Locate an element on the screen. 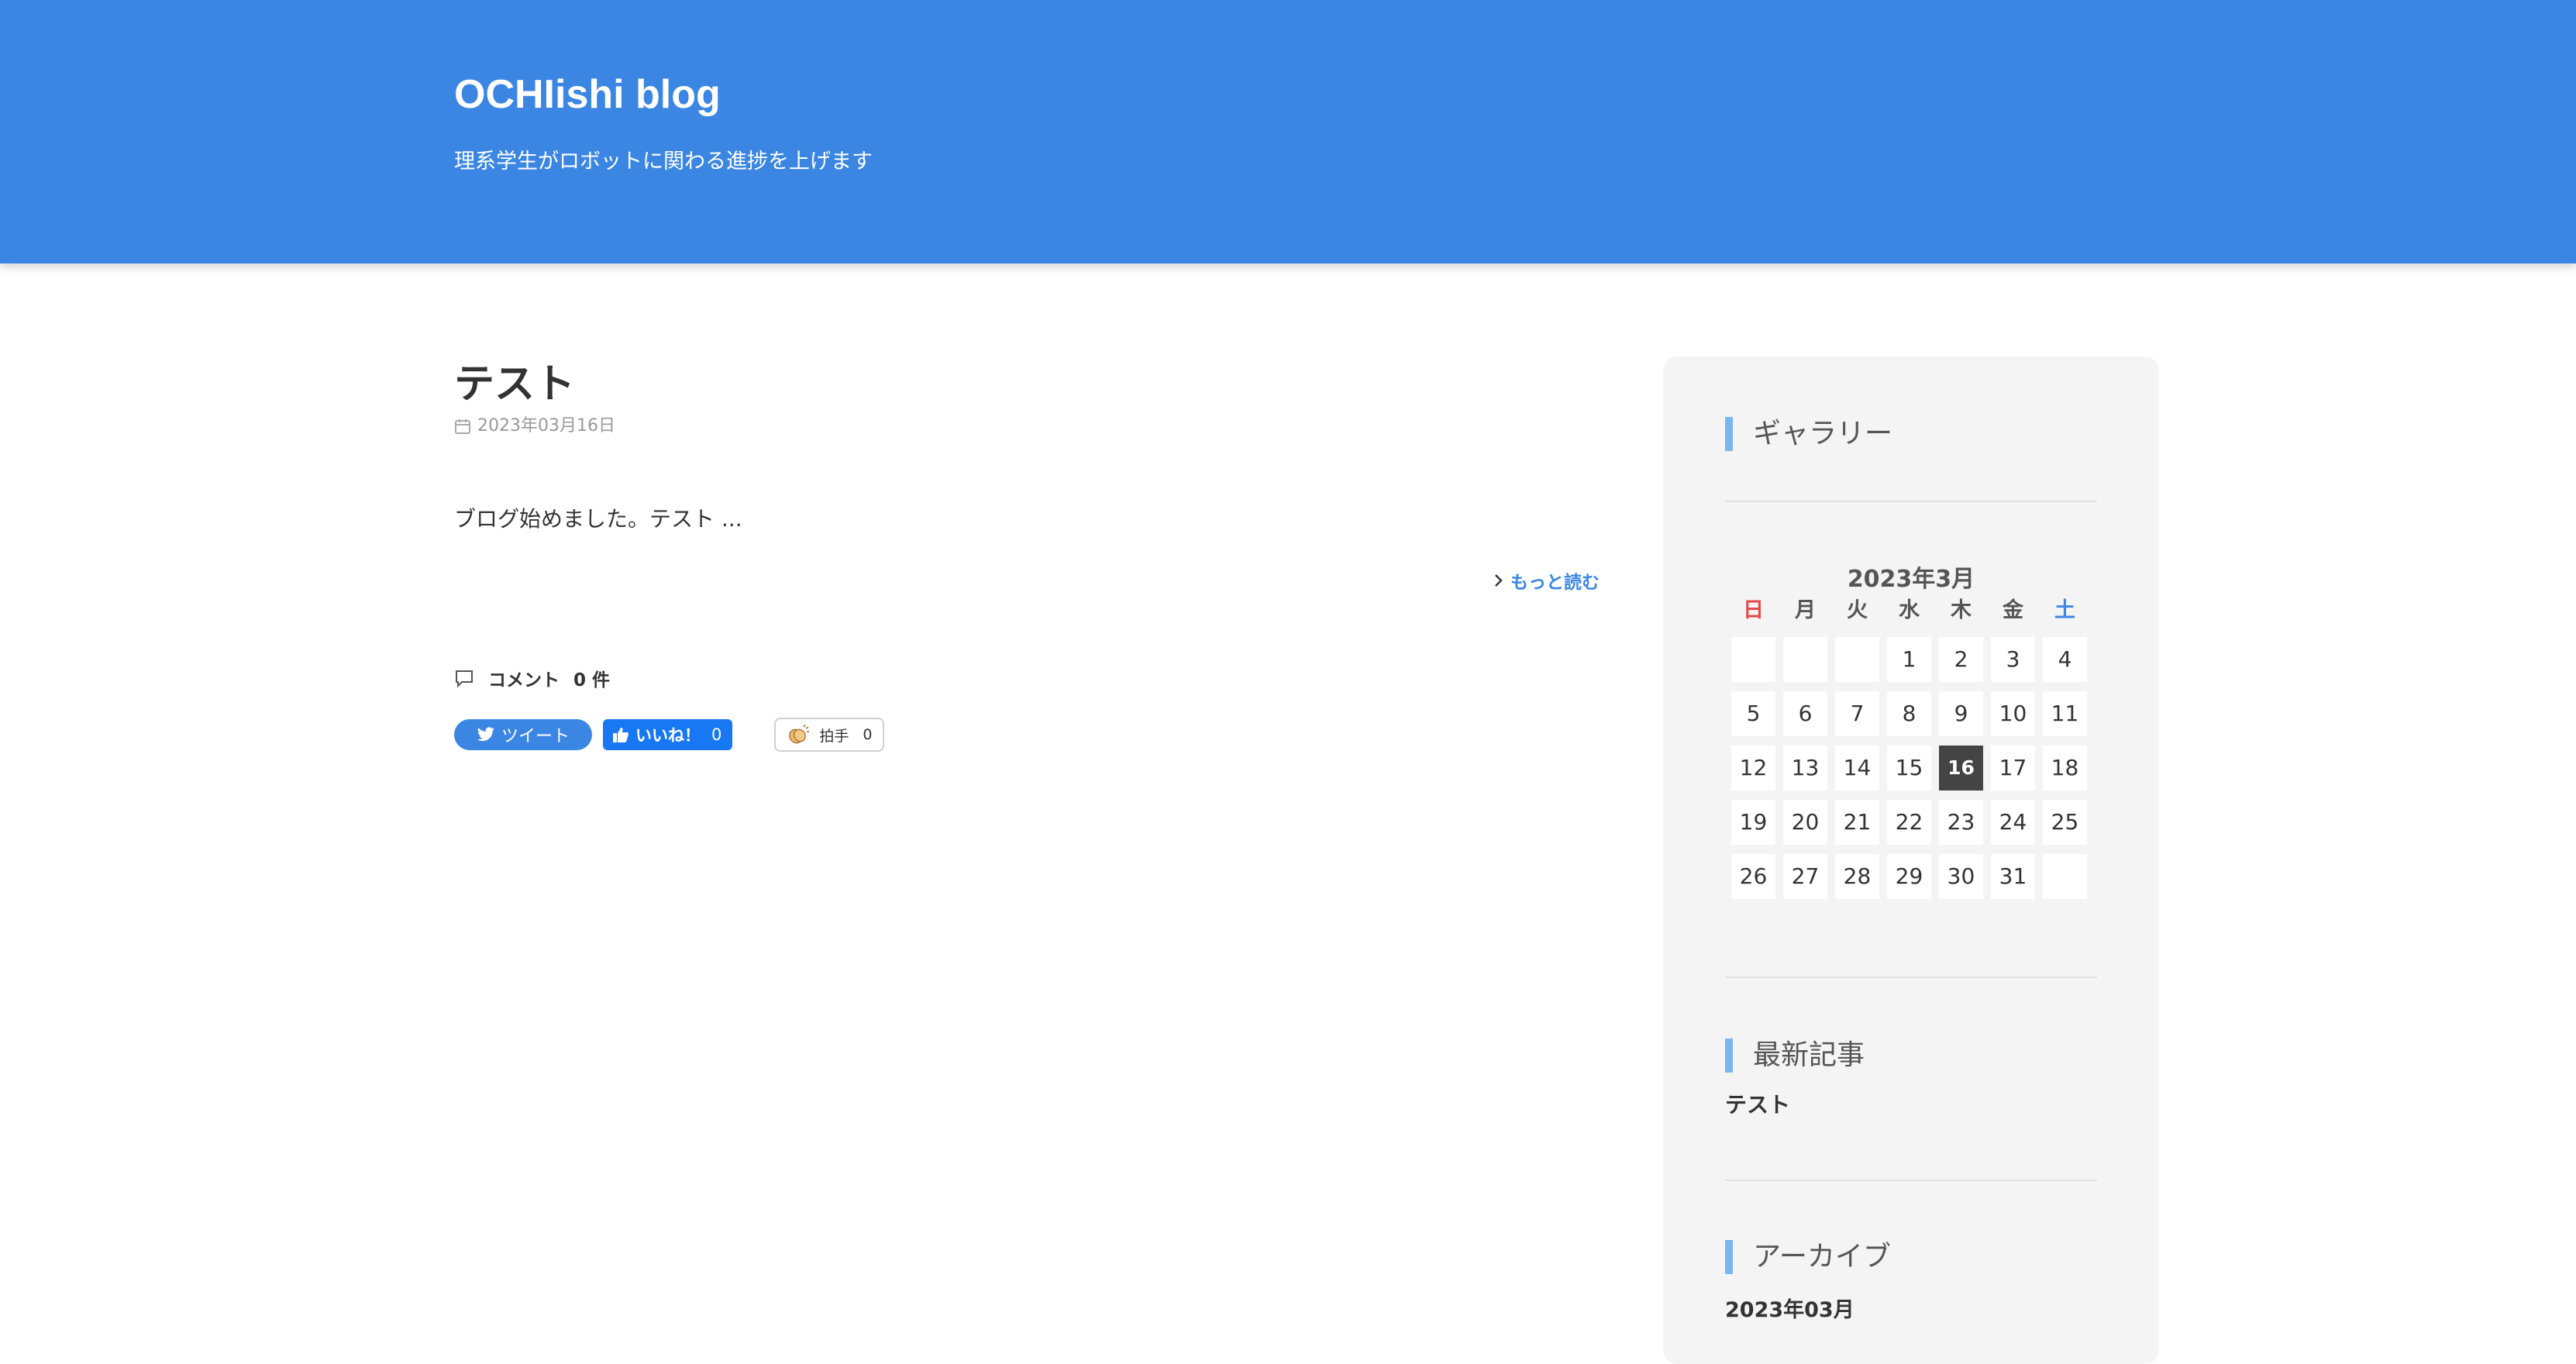 This screenshot has height=1364, width=2576. archive-widget: アーカイブ 2023年03月 is located at coordinates (1911, 1281).